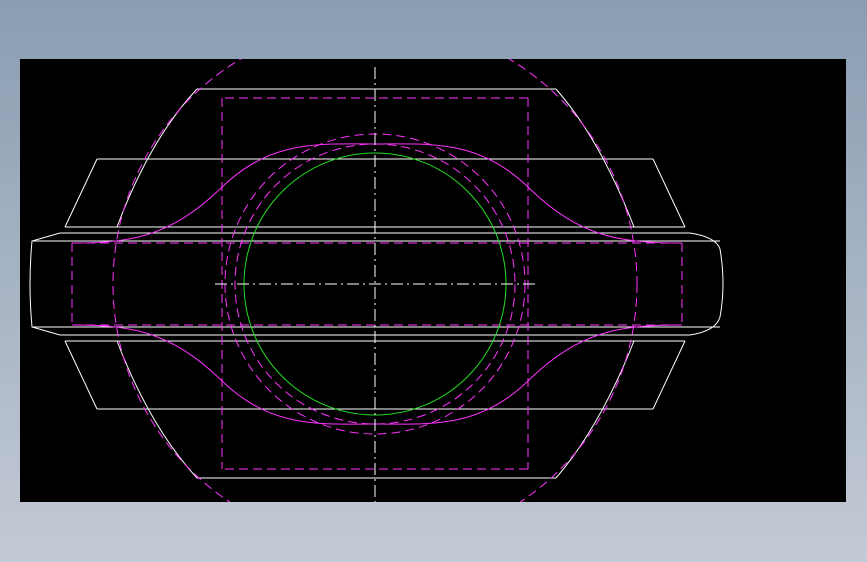 This screenshot has width=867, height=562. I want to click on body-left-arc-upper, so click(157, 158).